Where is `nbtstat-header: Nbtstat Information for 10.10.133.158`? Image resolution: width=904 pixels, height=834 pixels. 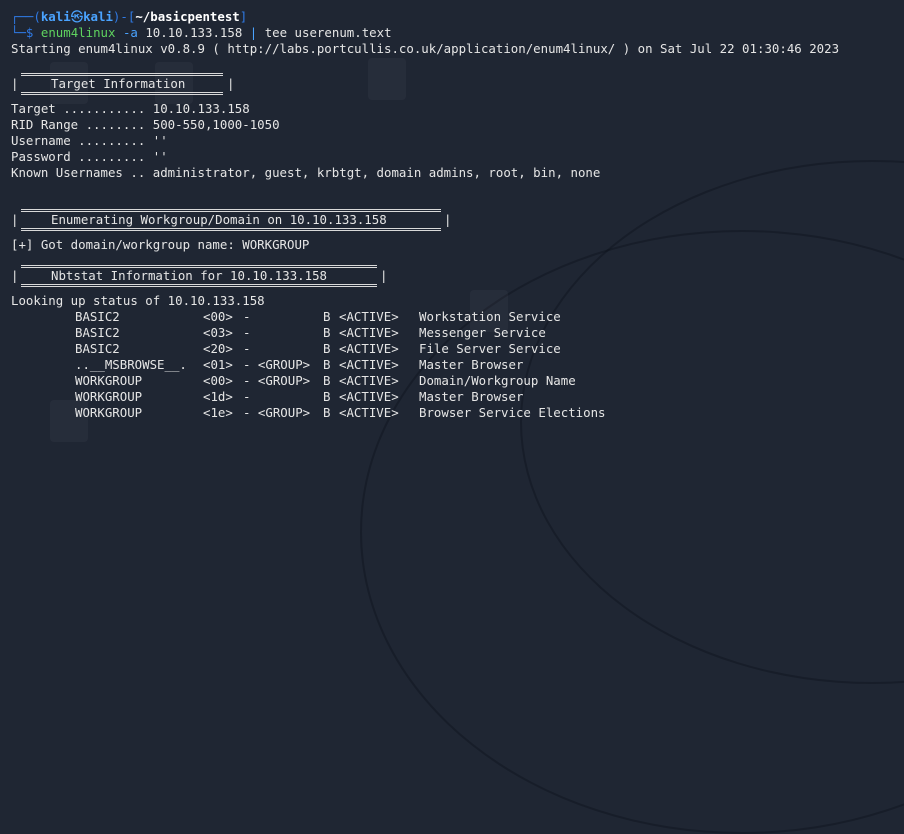 nbtstat-header: Nbtstat Information for 10.10.133.158 is located at coordinates (189, 275).